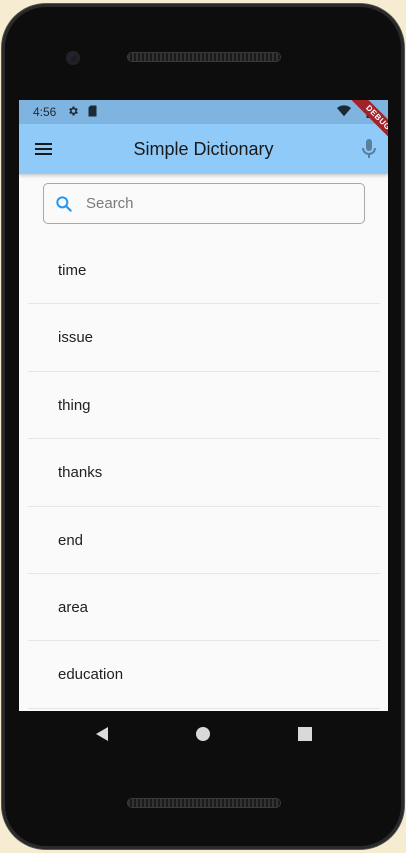  I want to click on list-item: thing, so click(204, 406).